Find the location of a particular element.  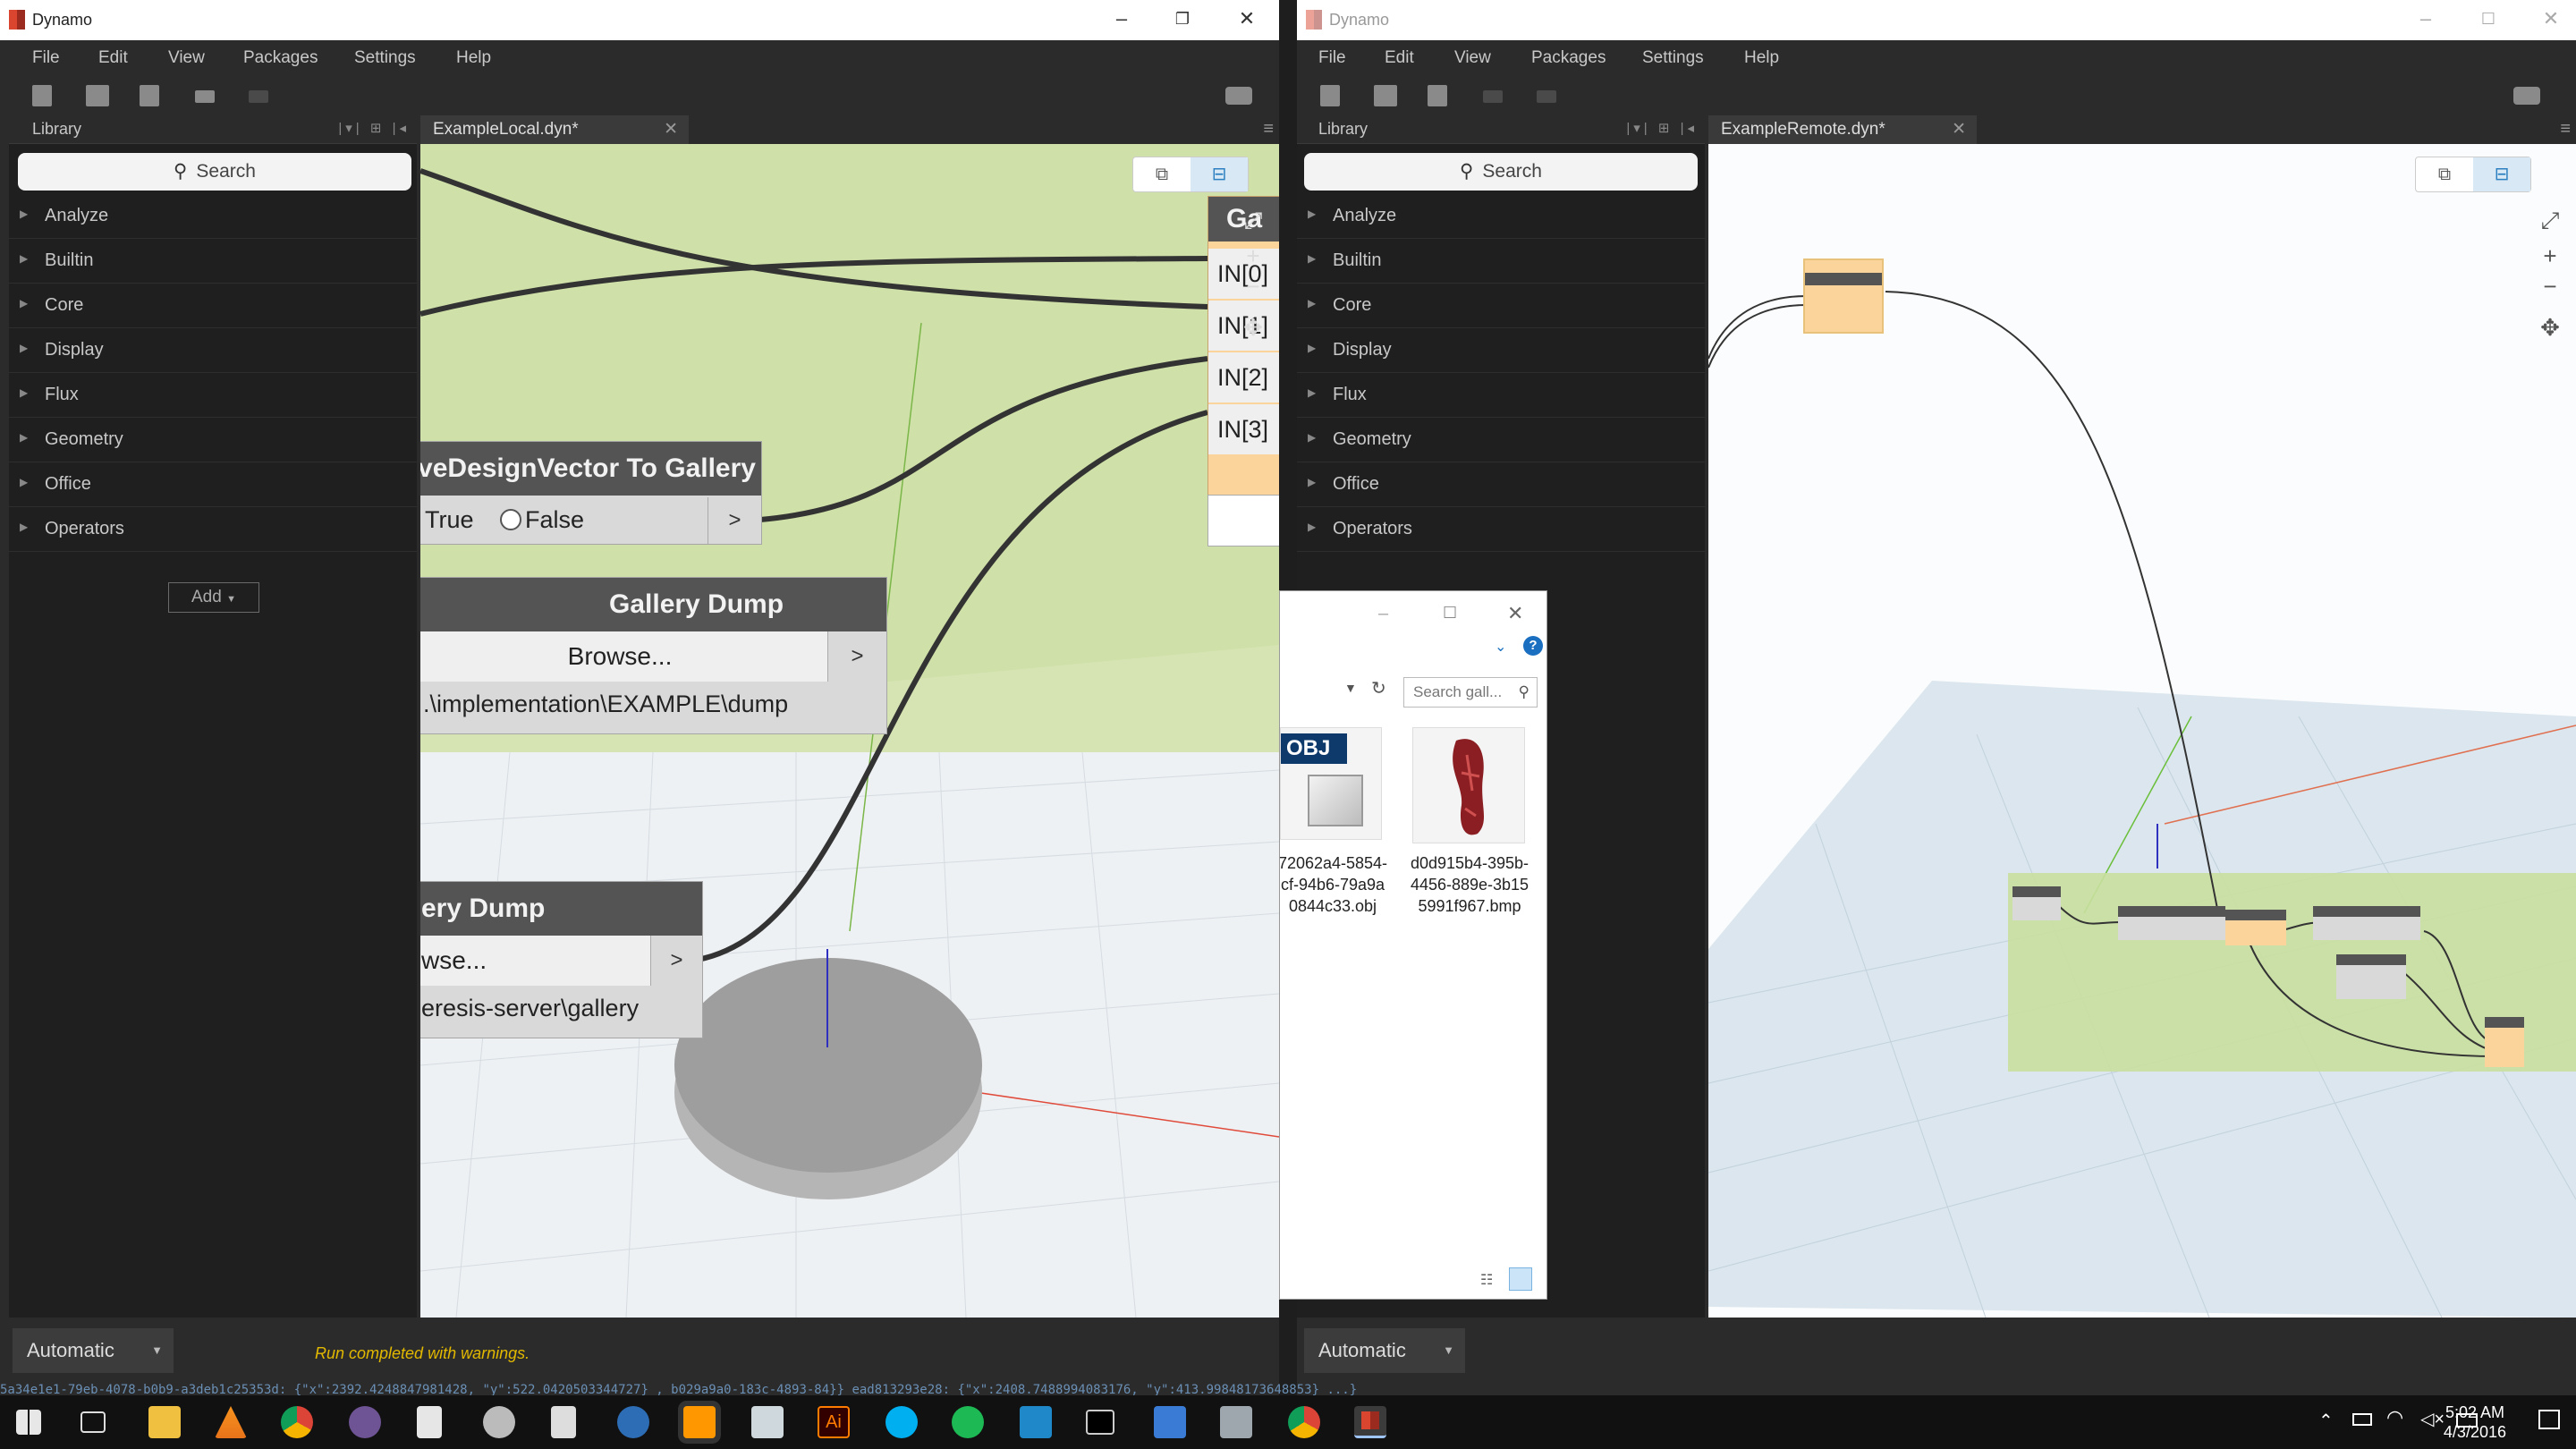

github-icon is located at coordinates (365, 1422).